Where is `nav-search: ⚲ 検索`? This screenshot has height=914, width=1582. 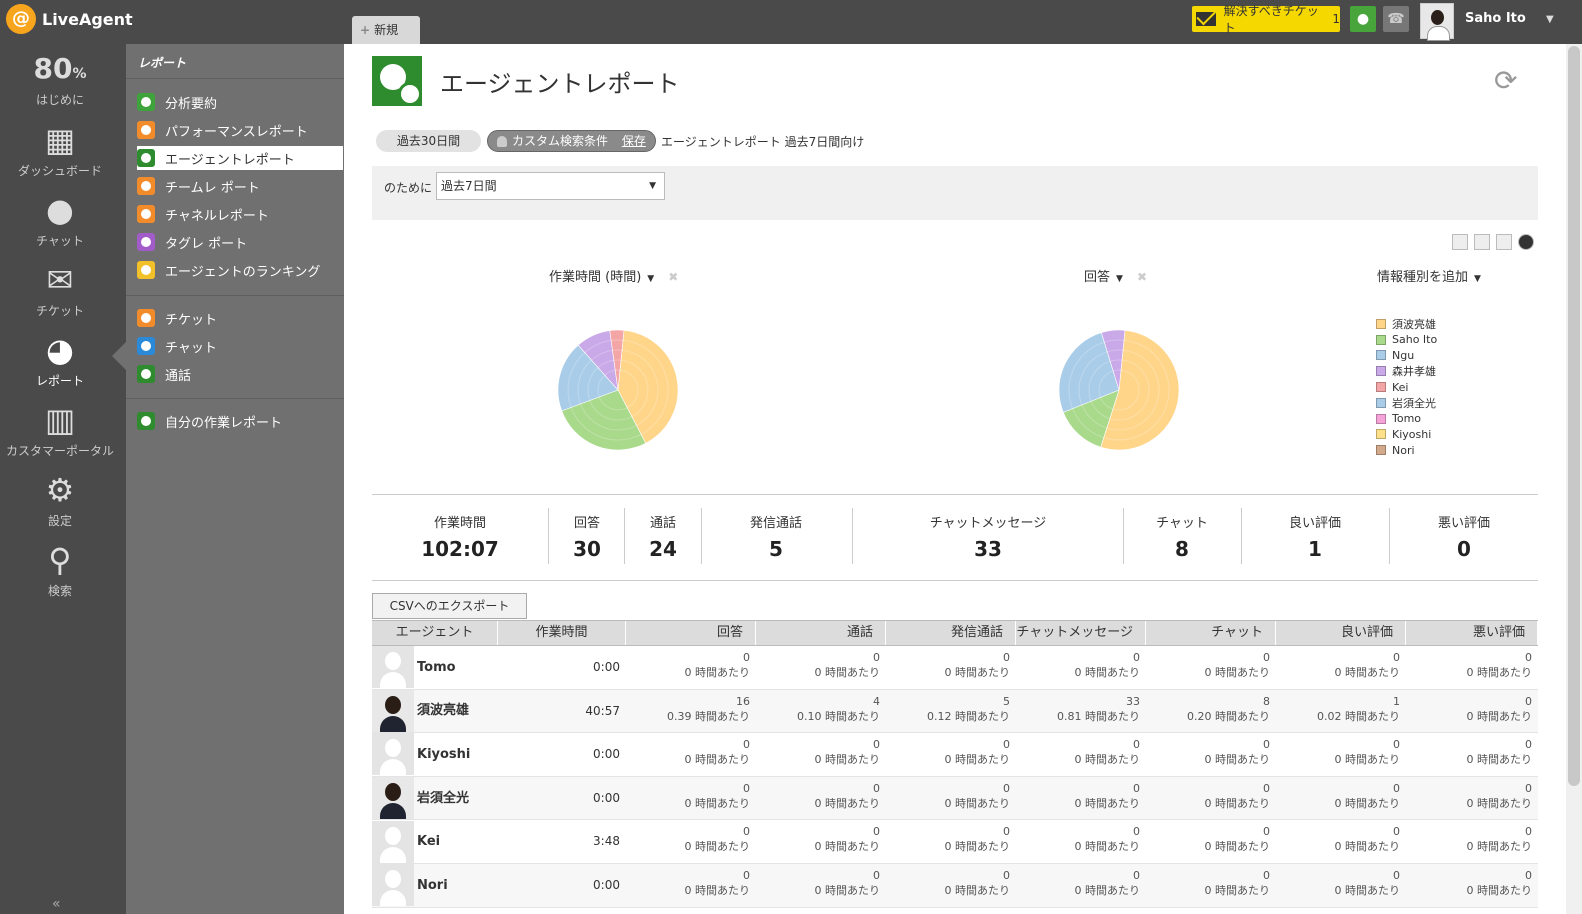 nav-search: ⚲ 検索 is located at coordinates (60, 570).